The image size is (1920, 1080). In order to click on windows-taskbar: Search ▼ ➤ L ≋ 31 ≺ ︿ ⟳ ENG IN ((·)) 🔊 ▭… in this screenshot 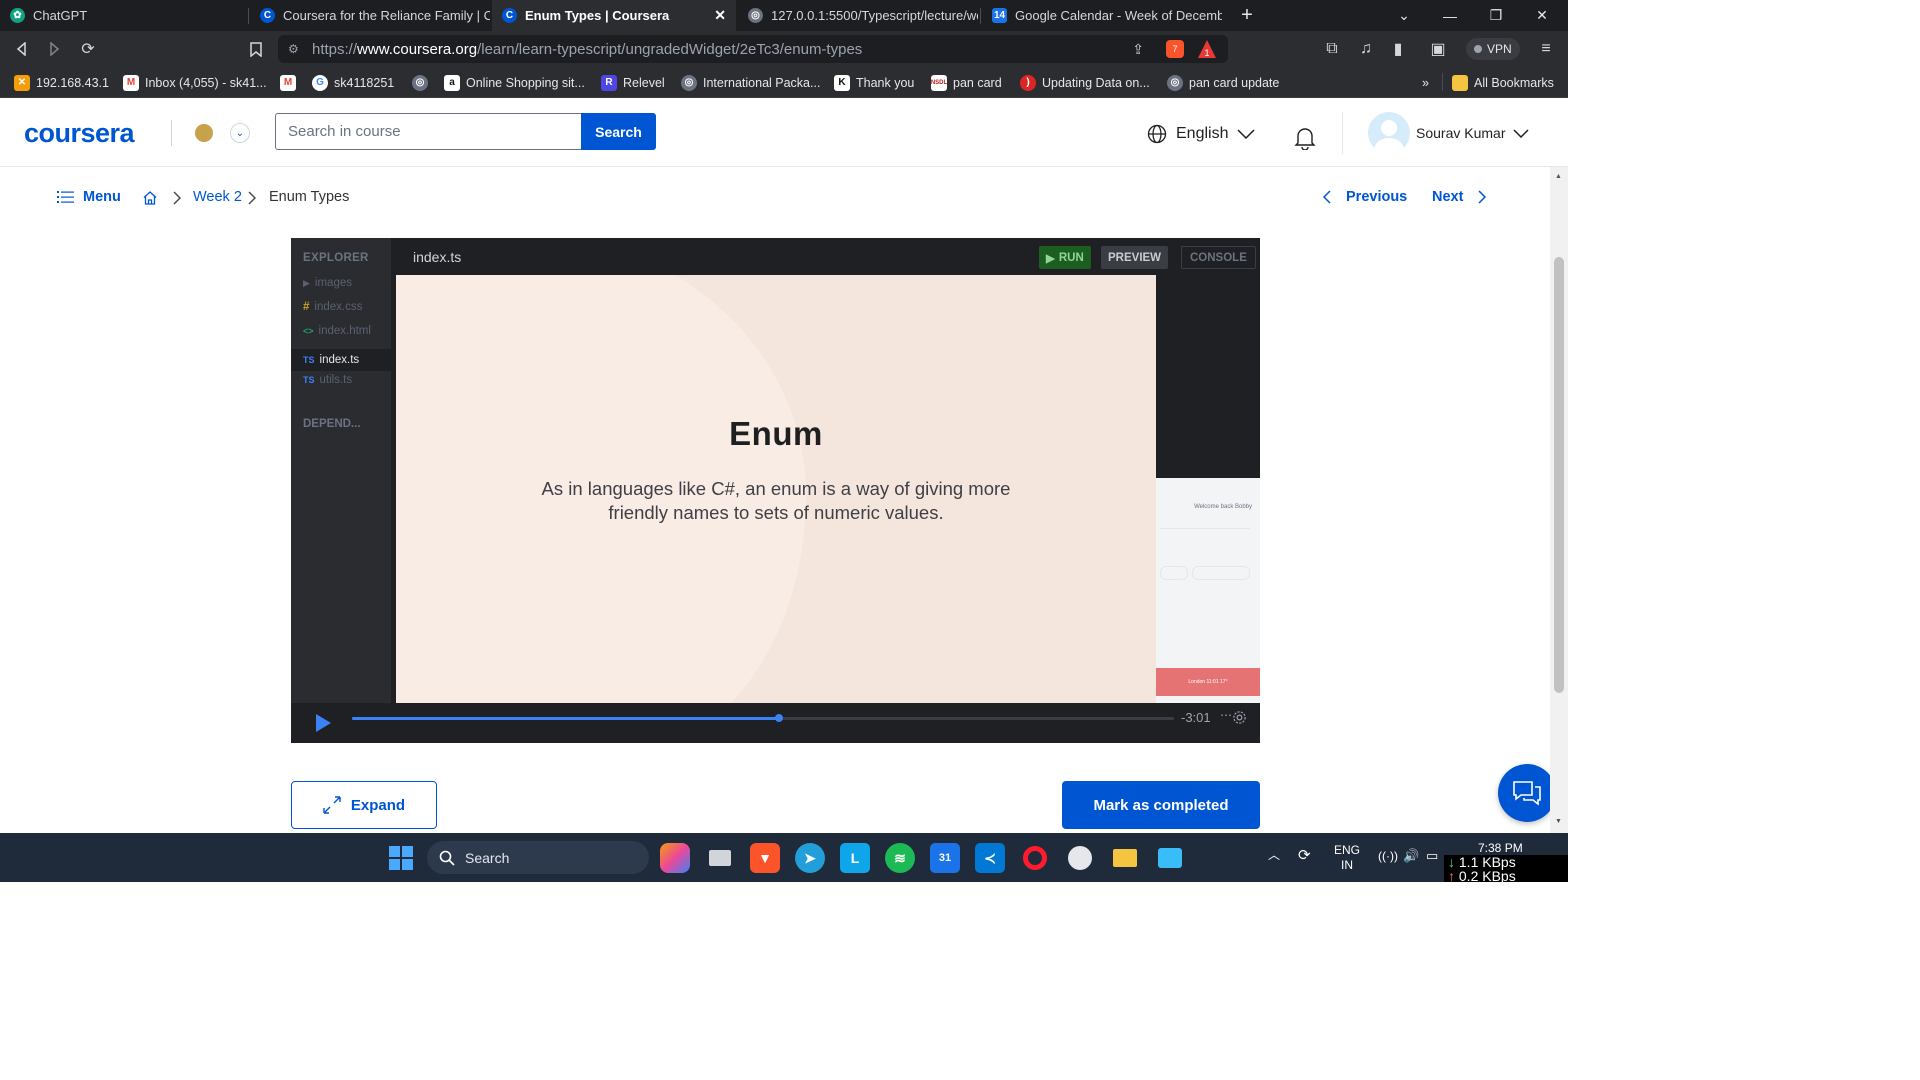, I will do `click(784, 857)`.